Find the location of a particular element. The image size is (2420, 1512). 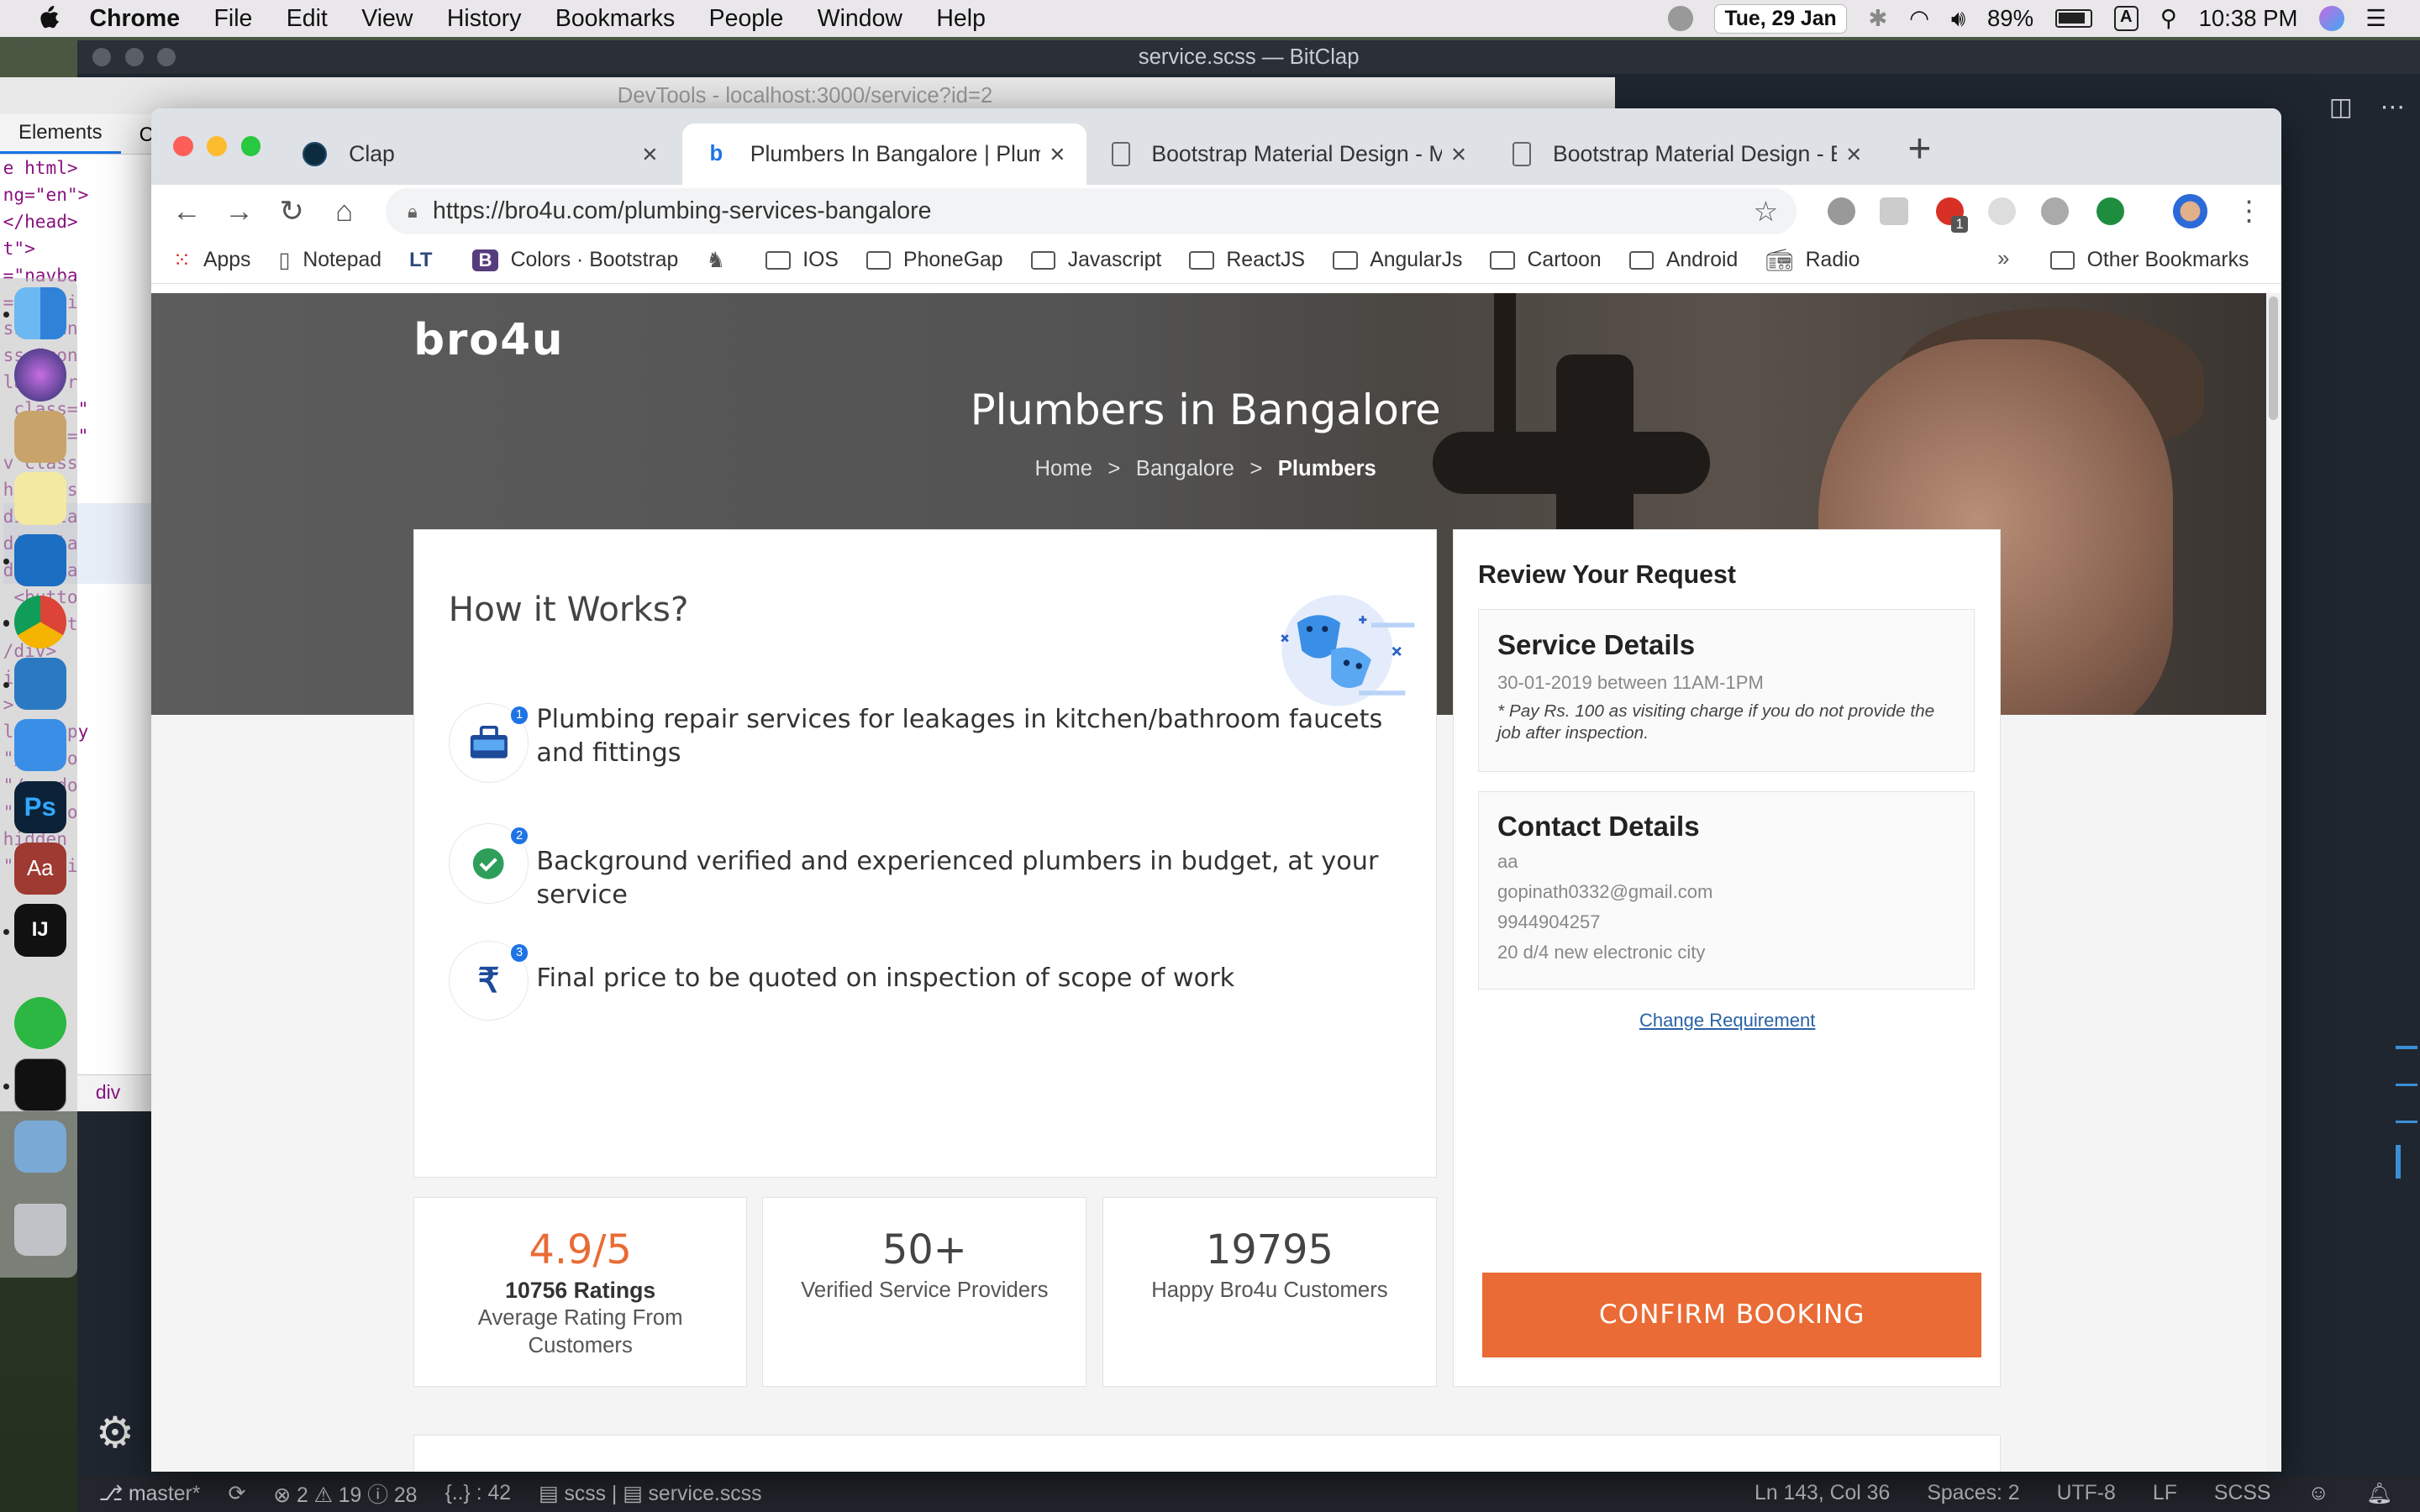

stickies-icon is located at coordinates (39, 498).